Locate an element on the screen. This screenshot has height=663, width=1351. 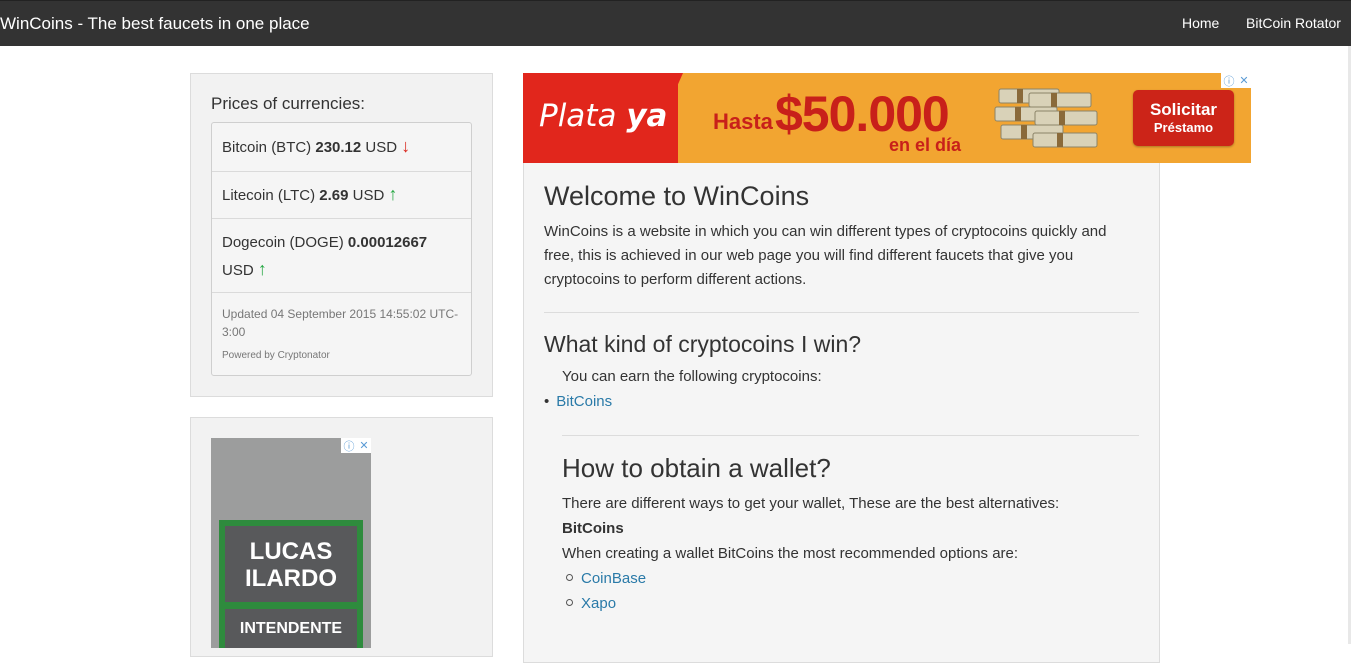
xapo-link: Xapo is located at coordinates (598, 603).